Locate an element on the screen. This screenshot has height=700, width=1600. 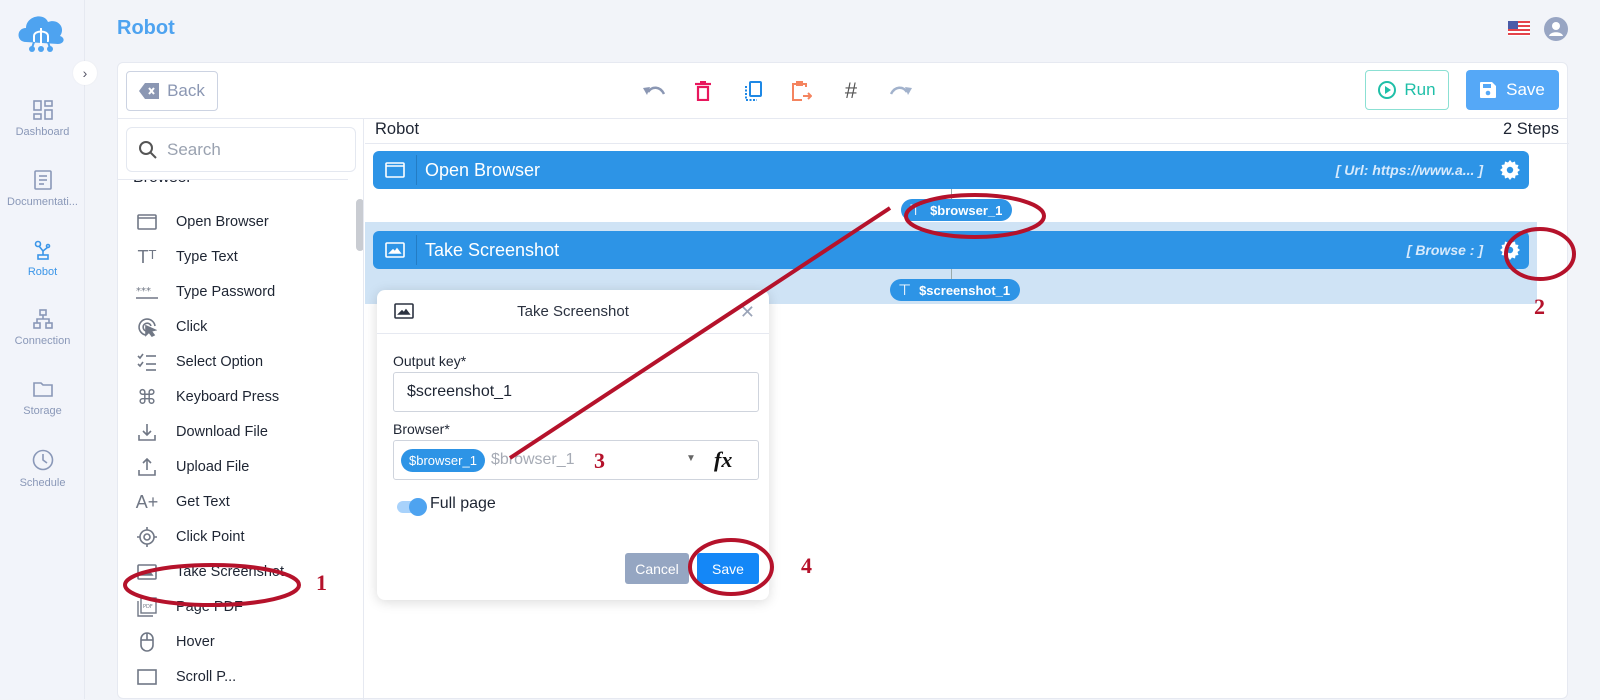
dashboard-icon is located at coordinates (42, 110).